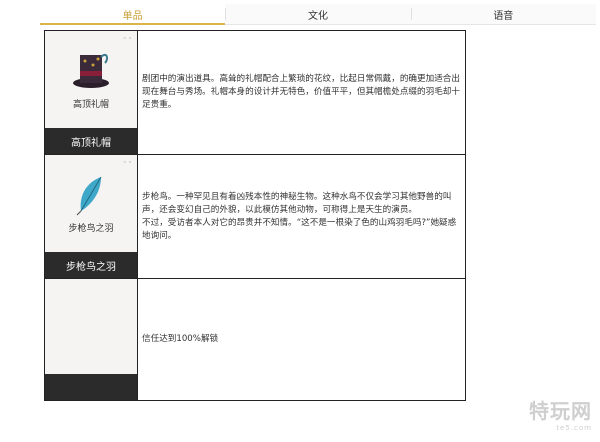 The image size is (600, 442). Describe the element at coordinates (91, 141) in the screenshot. I see `item-name-bar: 高顶礼帽` at that location.